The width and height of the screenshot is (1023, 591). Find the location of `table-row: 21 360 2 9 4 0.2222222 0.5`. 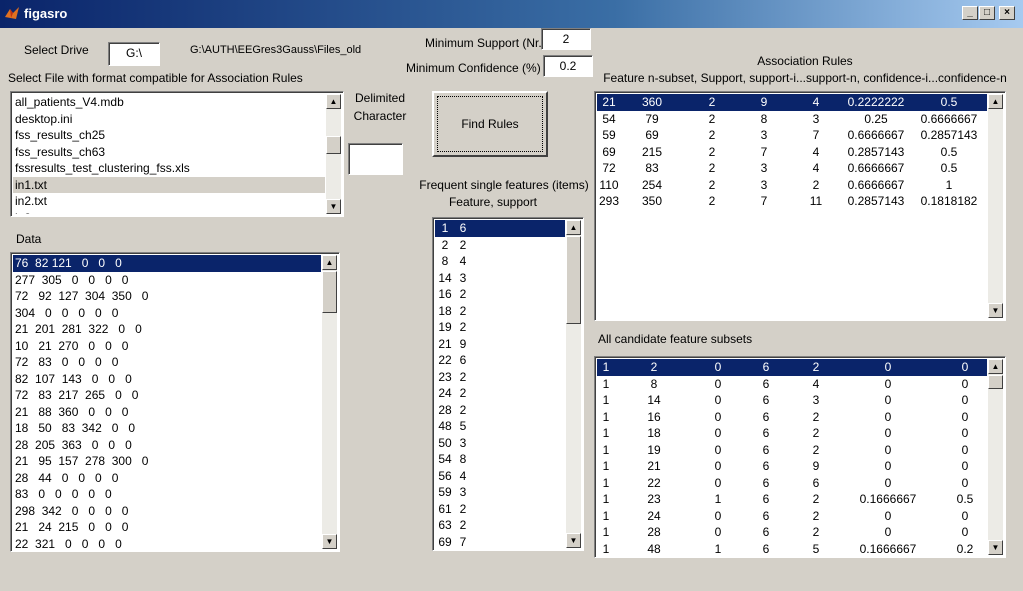

table-row: 21 360 2 9 4 0.2222222 0.5 is located at coordinates (792, 102).